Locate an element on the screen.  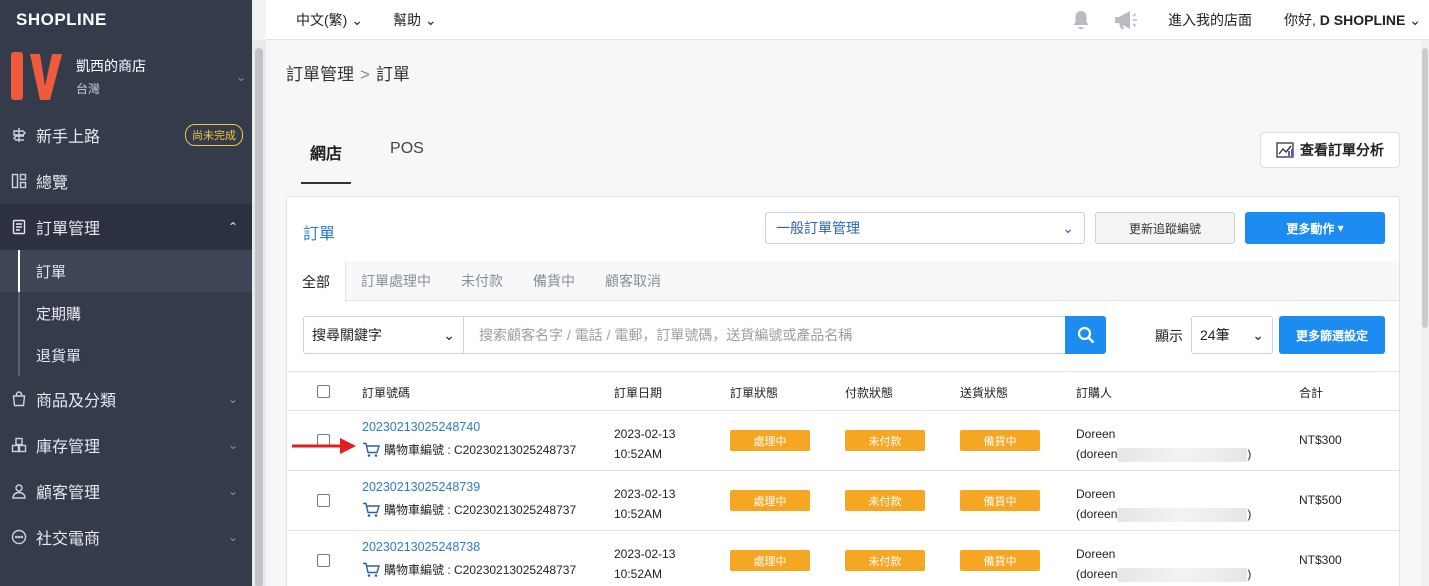
sidebar-scrollbar is located at coordinates (259, 313).